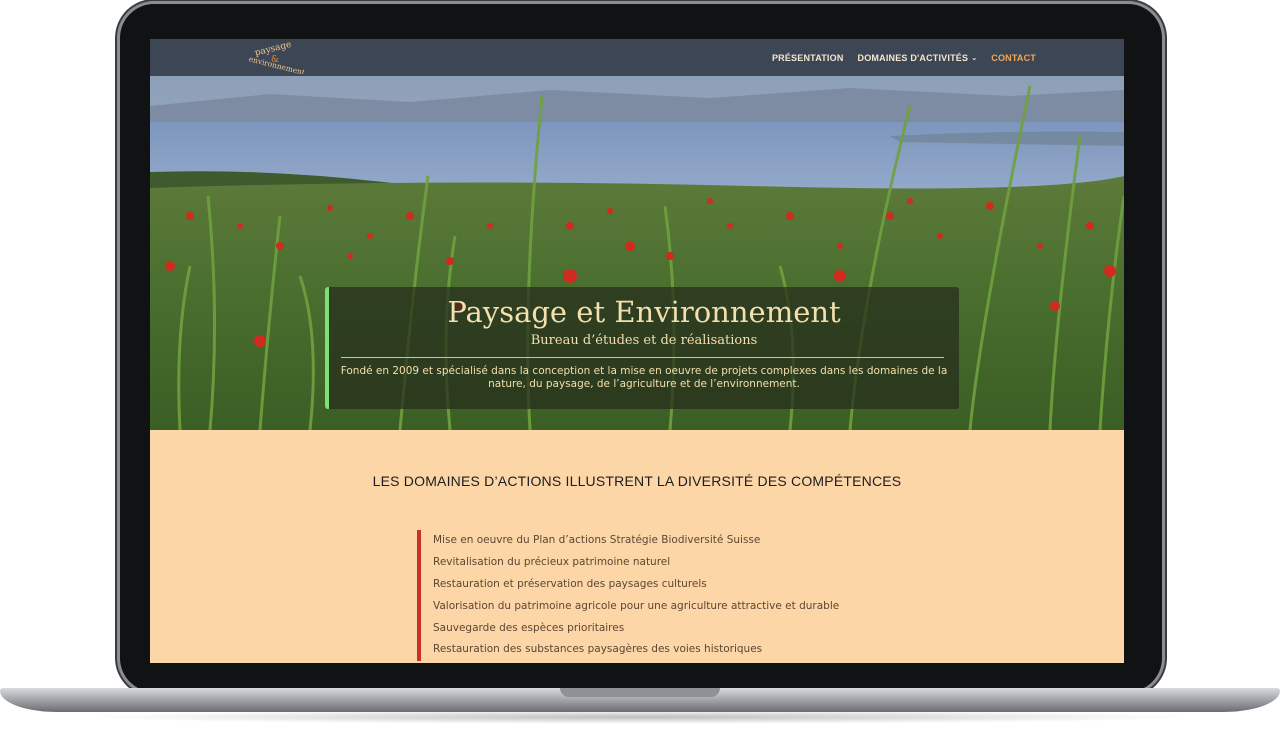 This screenshot has height=734, width=1280. Describe the element at coordinates (275, 58) in the screenshot. I see `site-logo: paysage & environnement` at that location.